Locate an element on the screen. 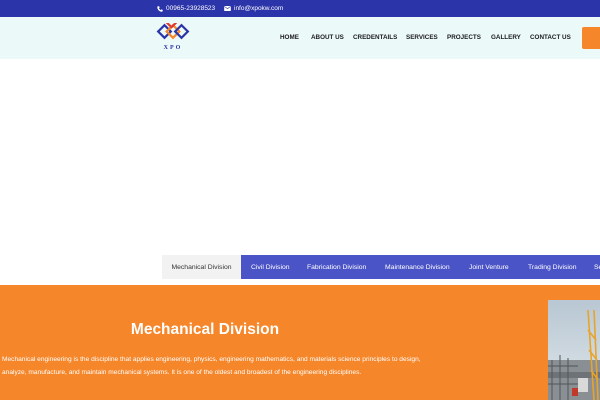 The image size is (600, 400). division-title: Mechanical Division is located at coordinates (205, 329).